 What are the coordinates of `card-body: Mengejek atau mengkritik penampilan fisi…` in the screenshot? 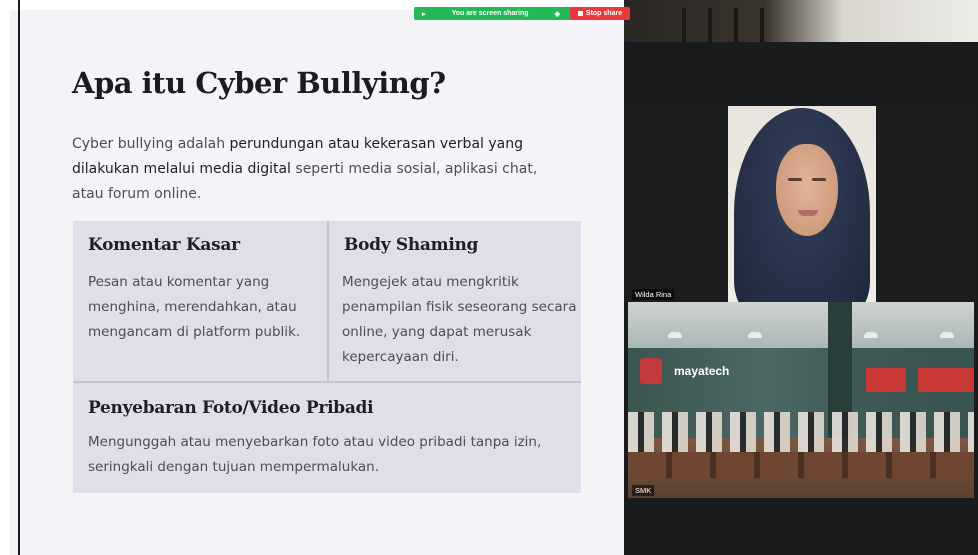 It's located at (459, 319).